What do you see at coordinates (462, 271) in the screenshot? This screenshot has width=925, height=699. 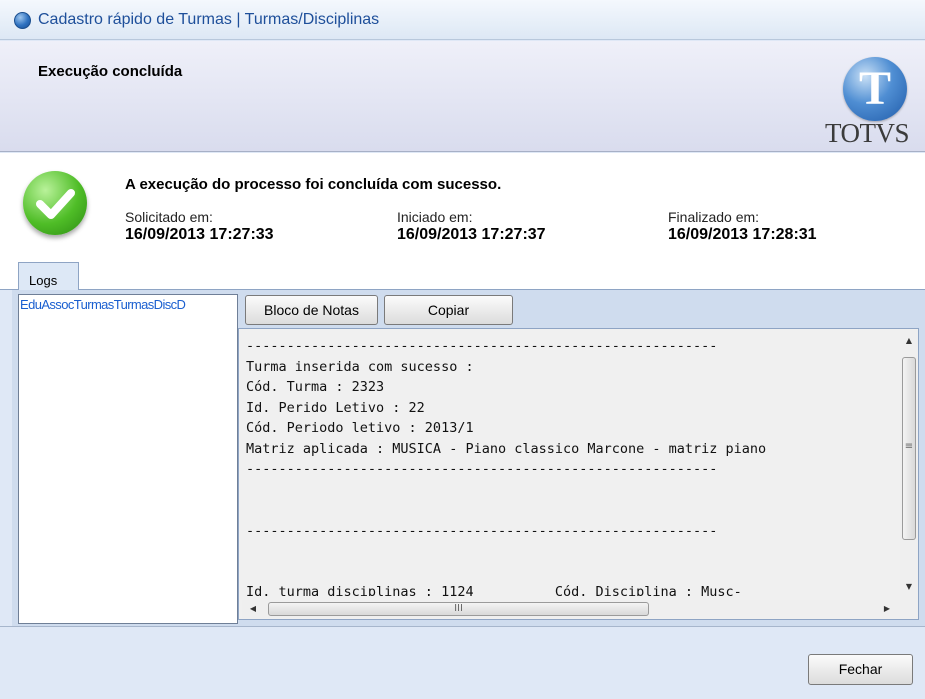 I see `tab-strip` at bounding box center [462, 271].